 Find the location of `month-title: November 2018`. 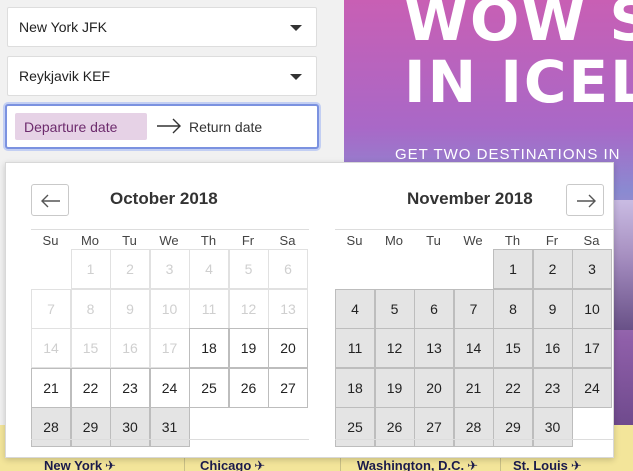

month-title: November 2018 is located at coordinates (470, 198).